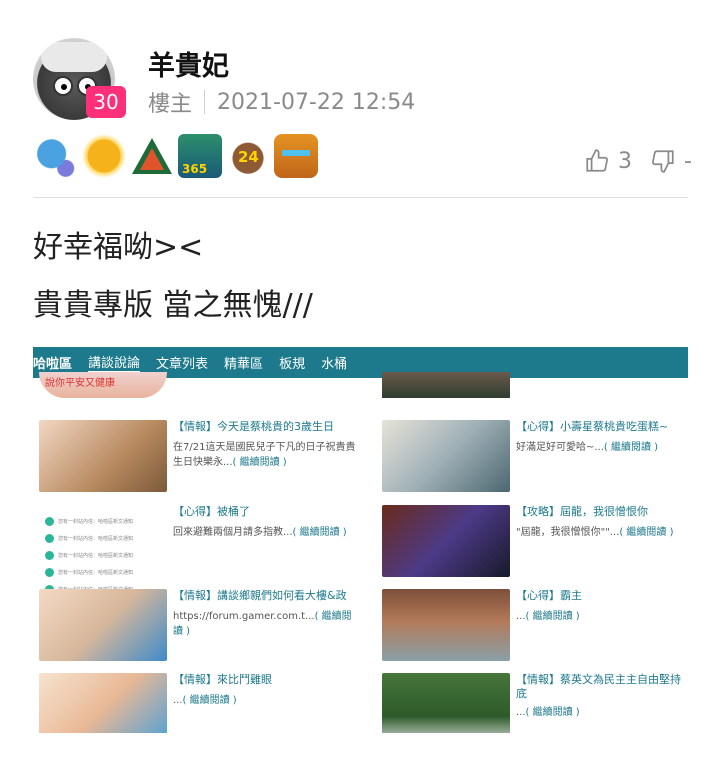  I want to click on embedded-card-desc: 在7/21這天是國民兒子下凡的日子祝貴貴生日快樂永...( 繼續閱讀 ), so click(265, 455).